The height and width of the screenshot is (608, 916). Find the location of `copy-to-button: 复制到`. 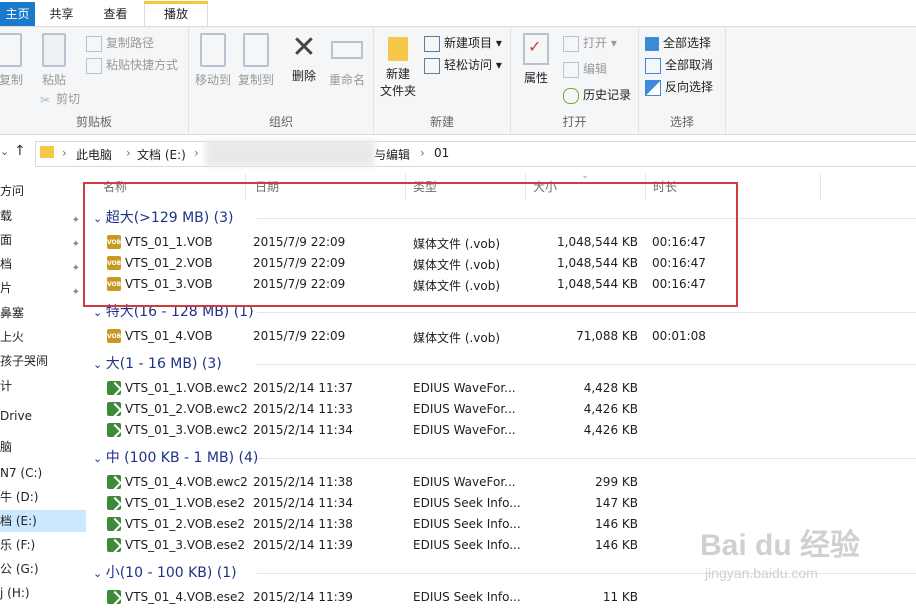

copy-to-button: 复制到 is located at coordinates (256, 60).